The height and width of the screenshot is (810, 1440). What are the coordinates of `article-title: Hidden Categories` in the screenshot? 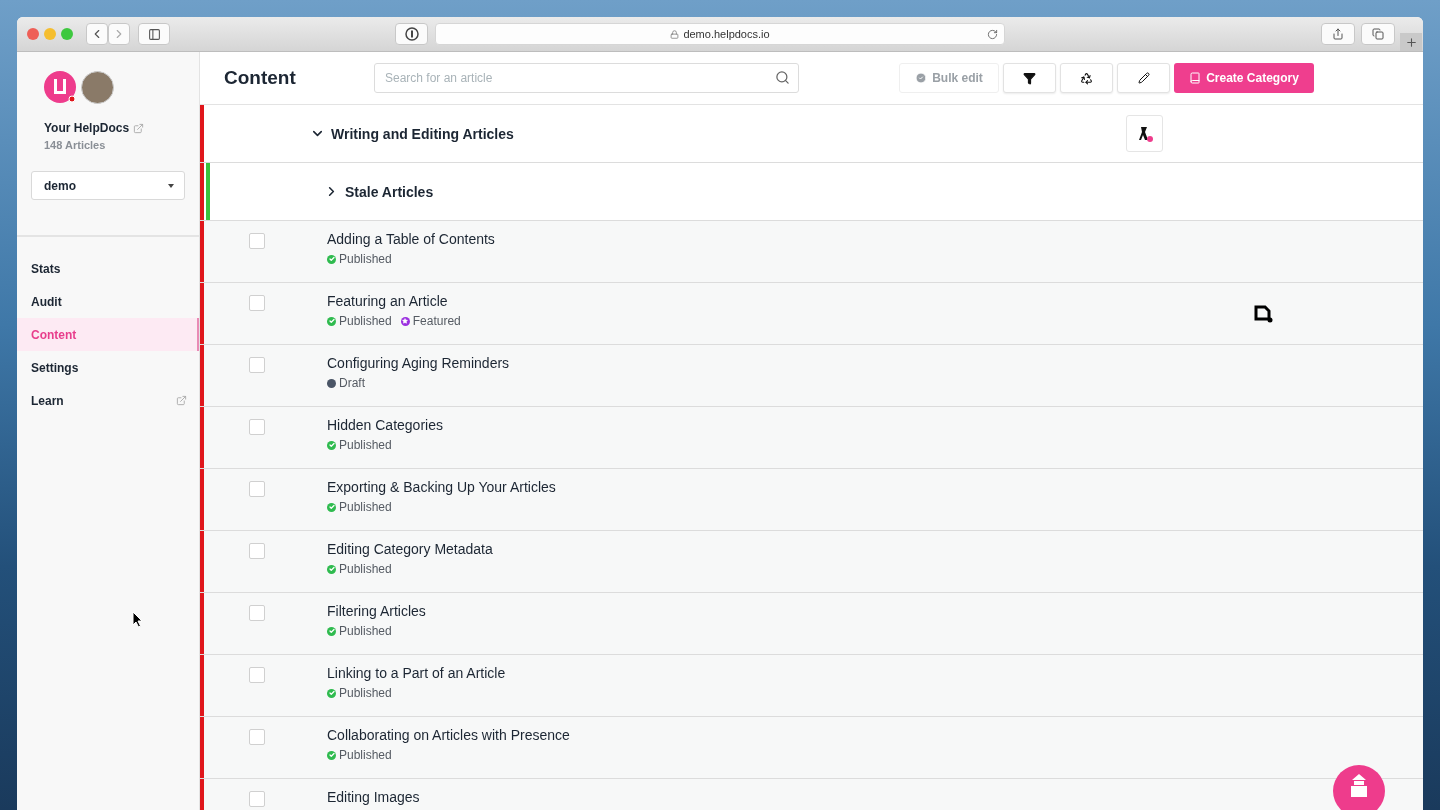 It's located at (385, 425).